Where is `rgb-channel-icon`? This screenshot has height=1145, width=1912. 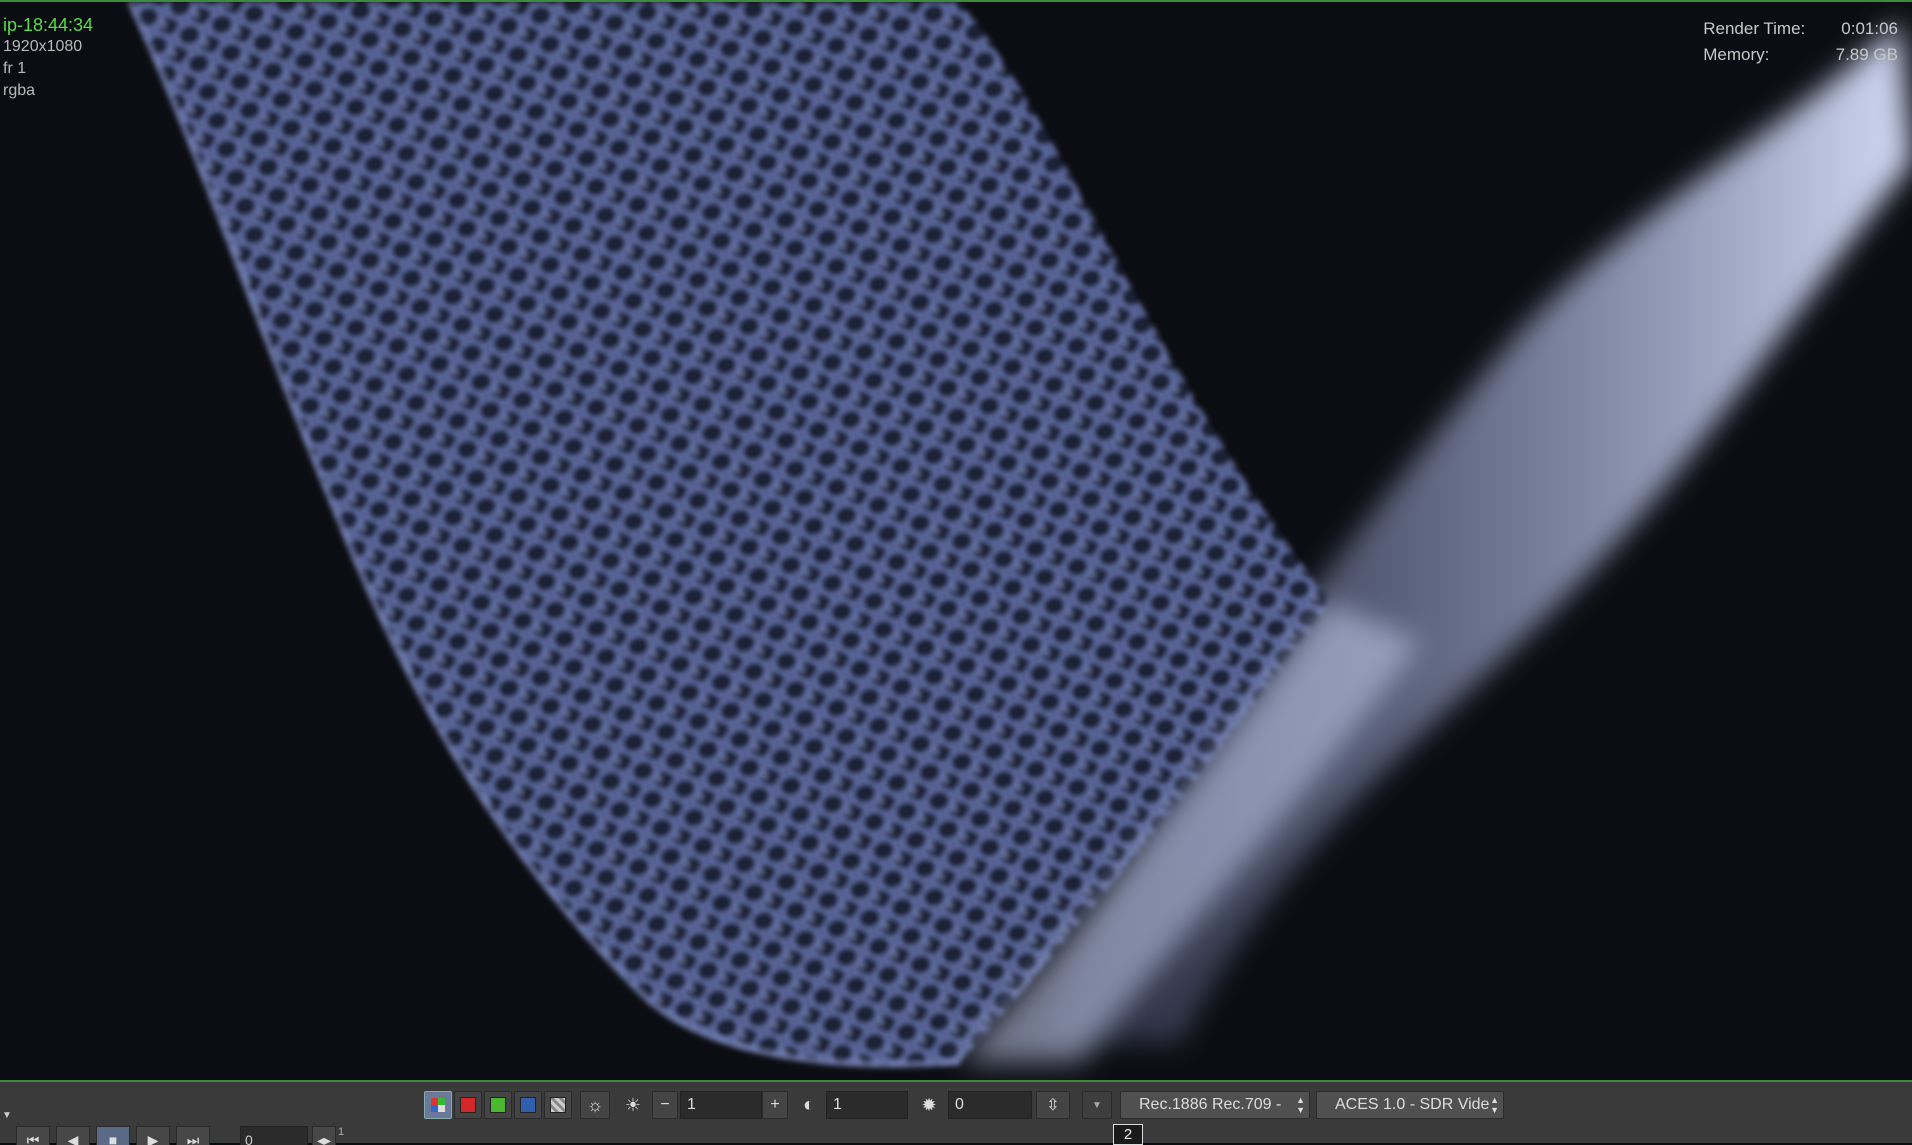 rgb-channel-icon is located at coordinates (438, 1105).